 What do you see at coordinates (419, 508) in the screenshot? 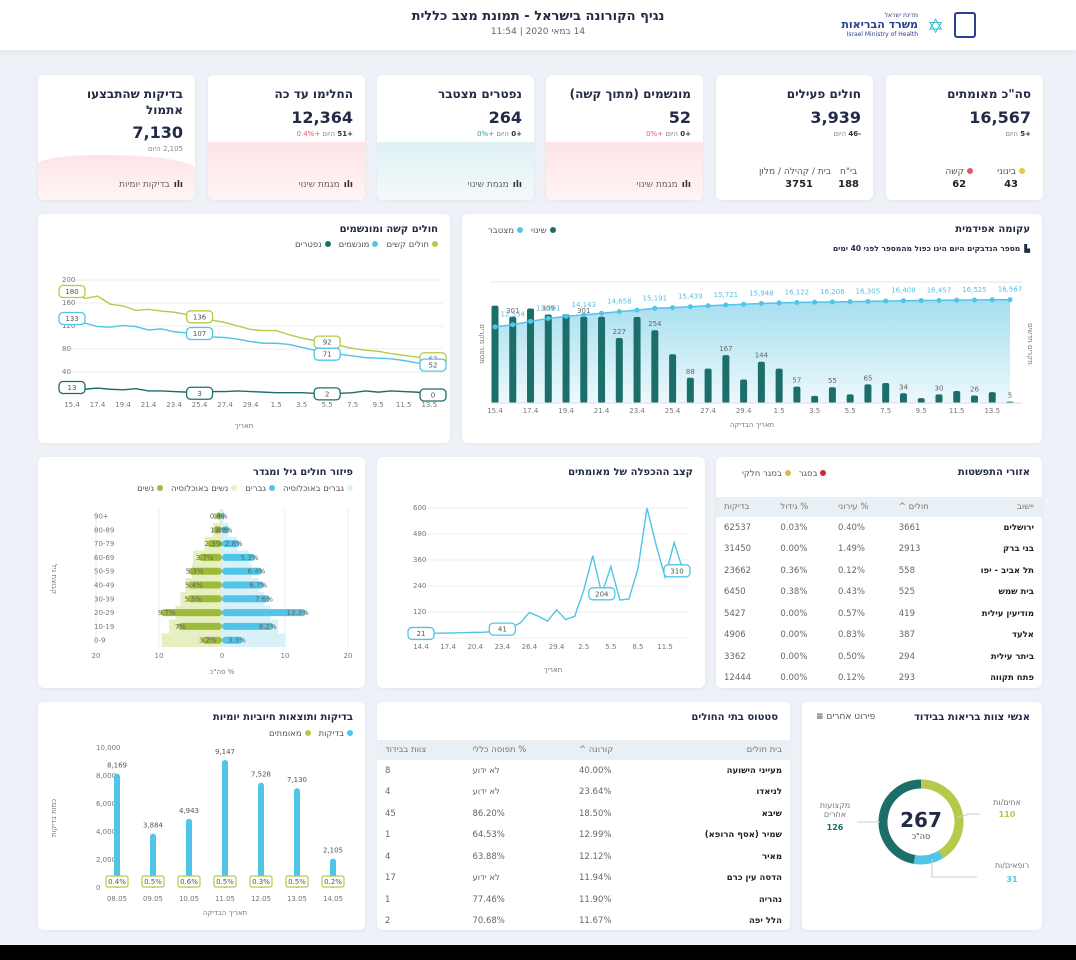
I see `y-tick: 600` at bounding box center [419, 508].